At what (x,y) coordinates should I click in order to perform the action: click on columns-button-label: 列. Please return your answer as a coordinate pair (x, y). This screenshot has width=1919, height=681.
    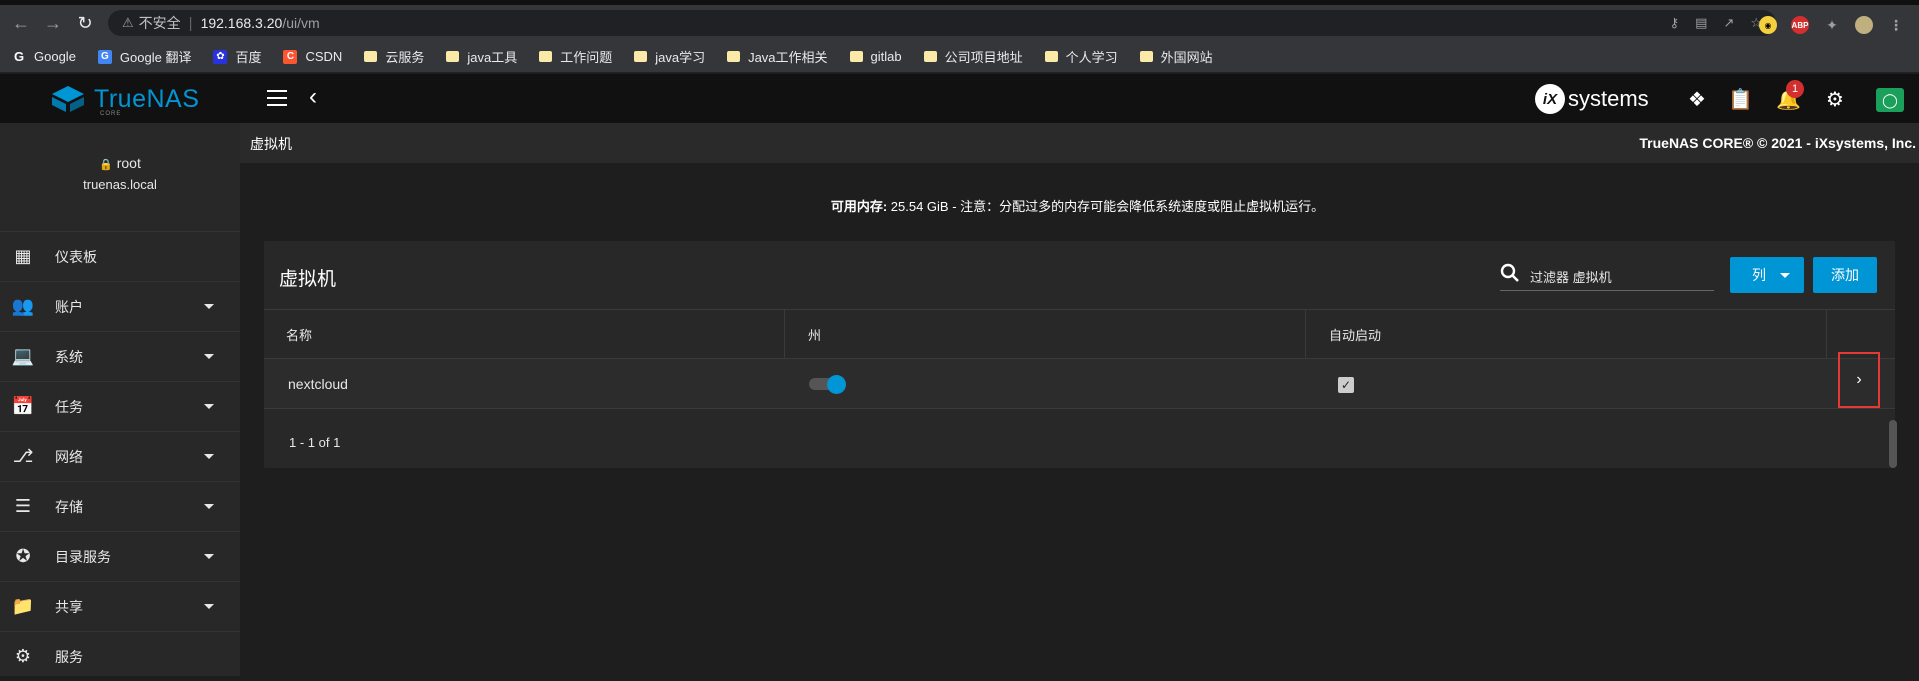
    Looking at the image, I should click on (1759, 275).